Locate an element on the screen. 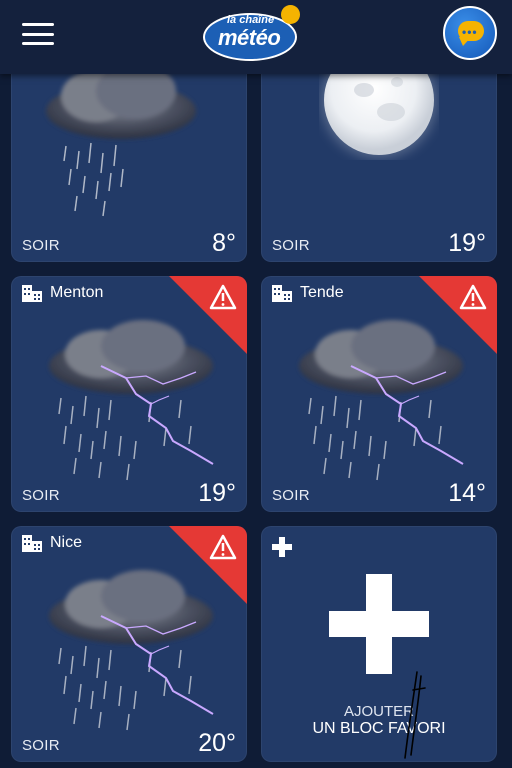  weather-card: Menton SOIR 19° is located at coordinates (129, 394).